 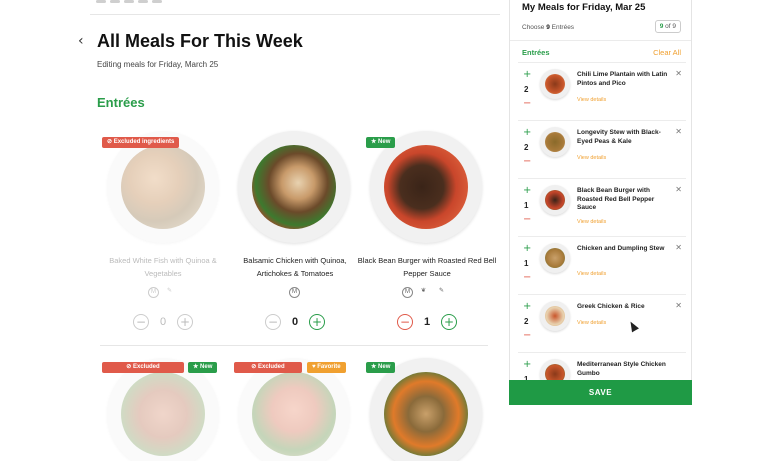 I want to click on leaf-icon: ❦, so click(x=423, y=291).